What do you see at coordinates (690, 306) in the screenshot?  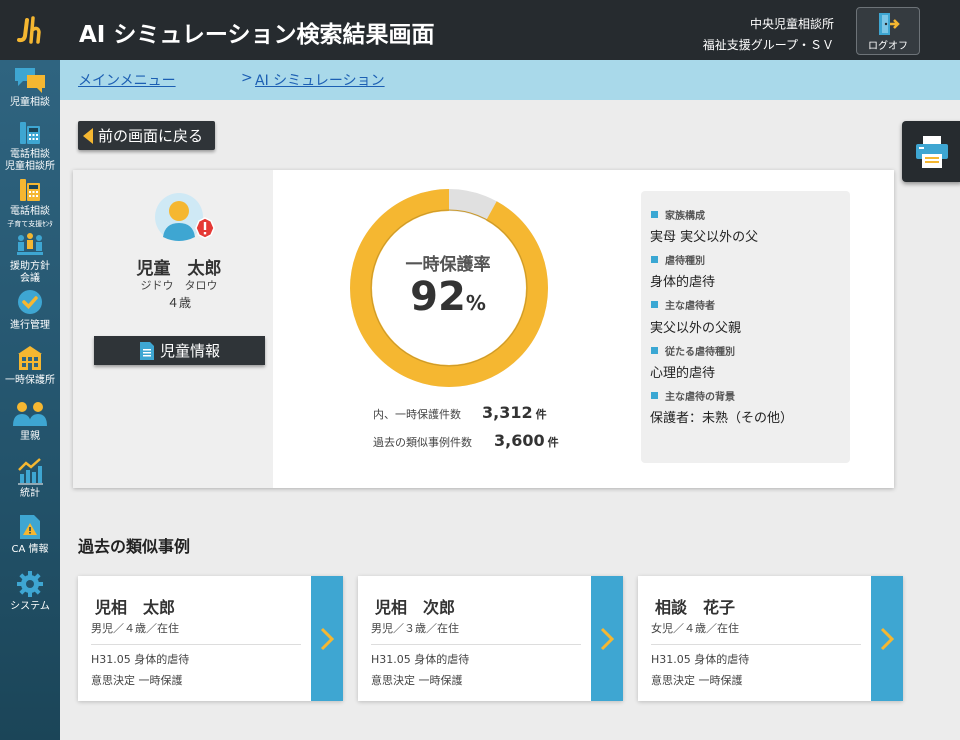 I see `attribute-key-label: 主な虐待者` at bounding box center [690, 306].